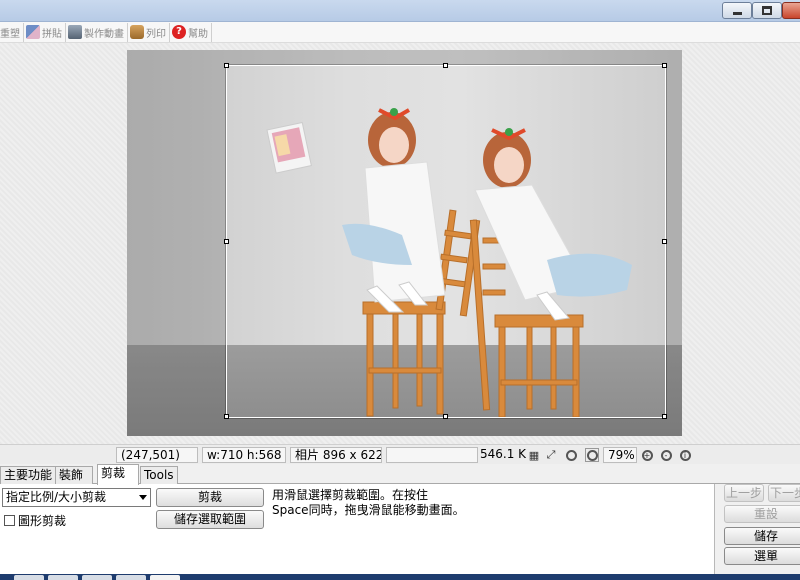 The width and height of the screenshot is (800, 580). Describe the element at coordinates (432, 455) in the screenshot. I see `status-empty-field` at that location.